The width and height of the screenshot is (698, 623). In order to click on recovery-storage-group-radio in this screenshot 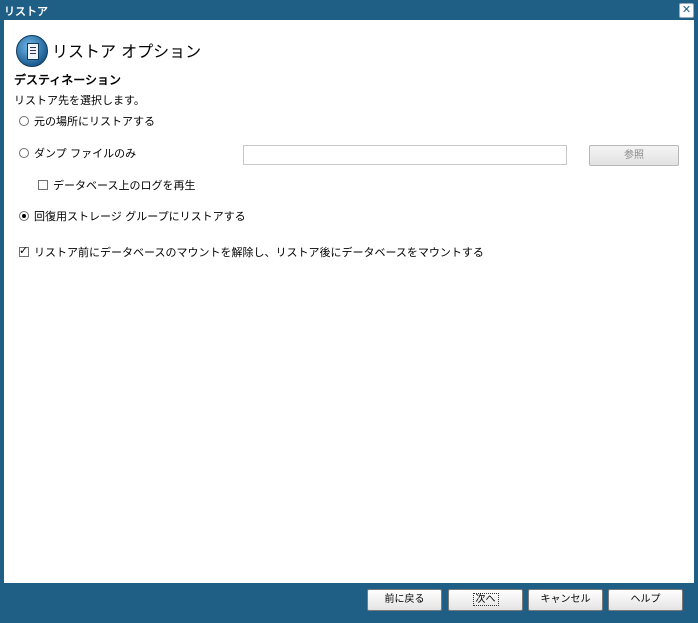, I will do `click(24, 216)`.